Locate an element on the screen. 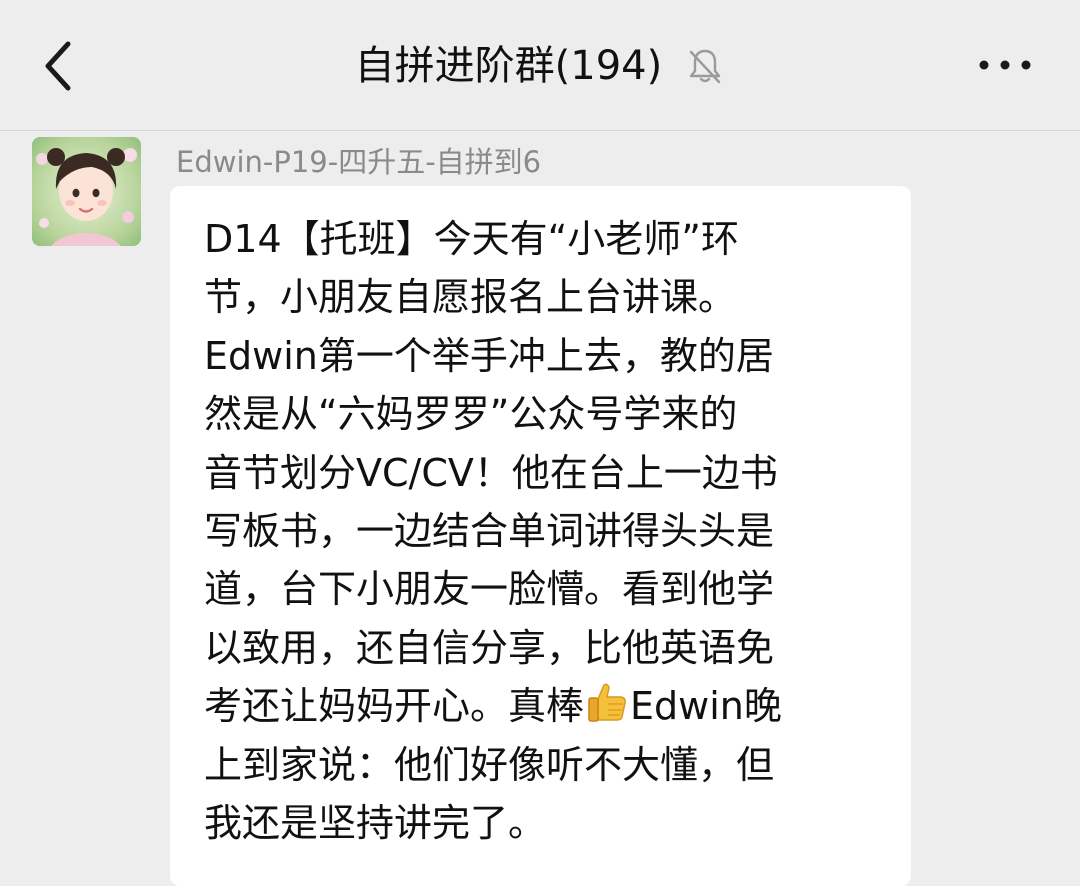 The image size is (1080, 886). chat-header: 自拼进阶群(194) is located at coordinates (540, 65).